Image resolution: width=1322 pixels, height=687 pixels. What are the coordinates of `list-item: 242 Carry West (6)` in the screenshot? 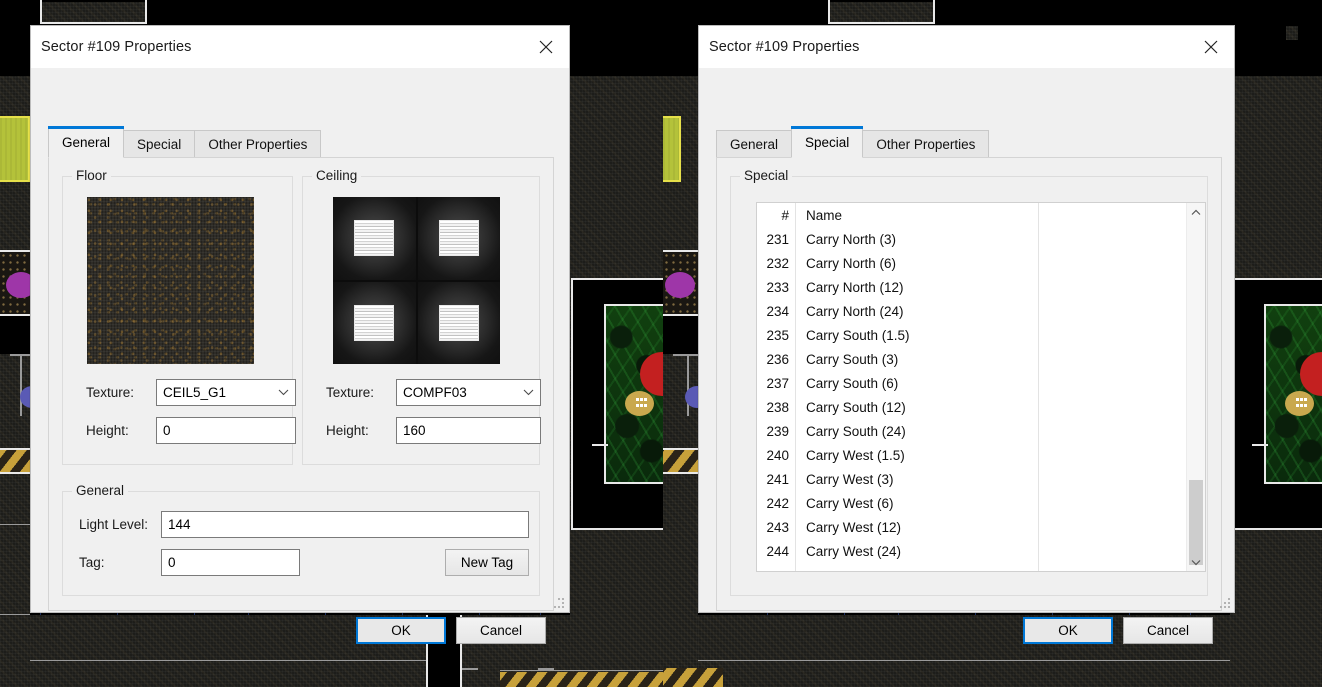 It's located at (981, 503).